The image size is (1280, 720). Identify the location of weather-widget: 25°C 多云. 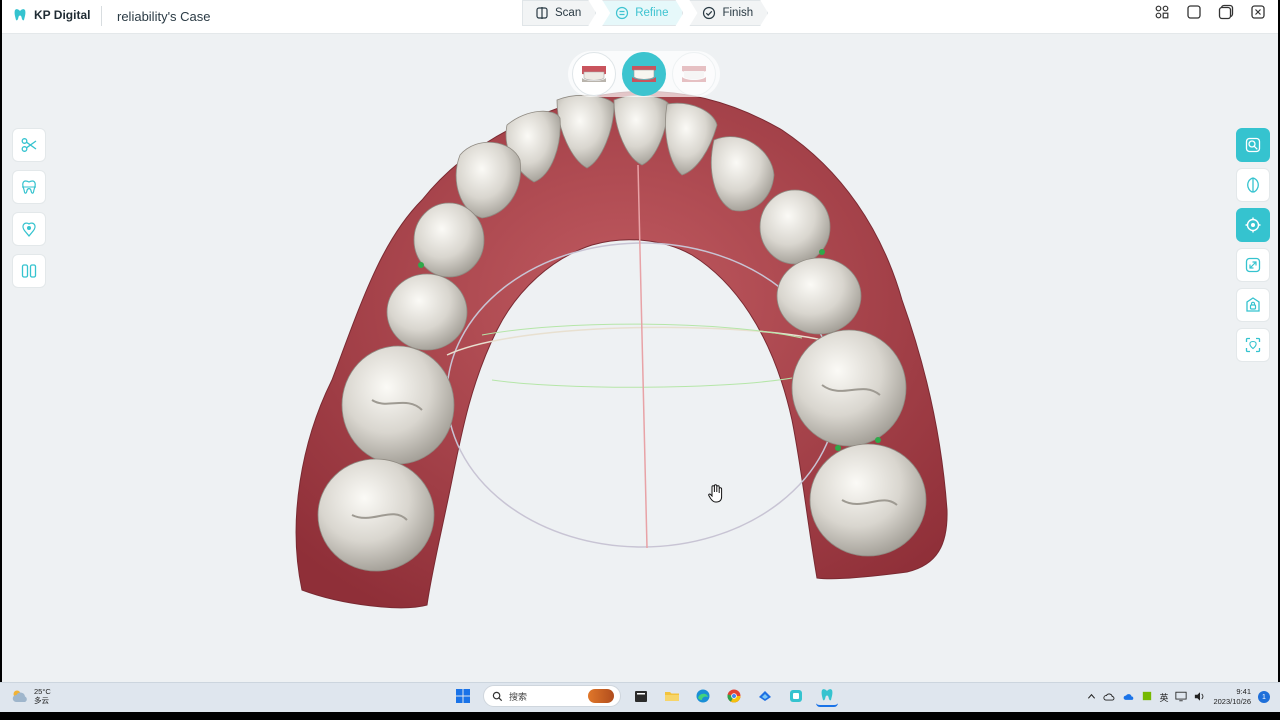
(30, 696).